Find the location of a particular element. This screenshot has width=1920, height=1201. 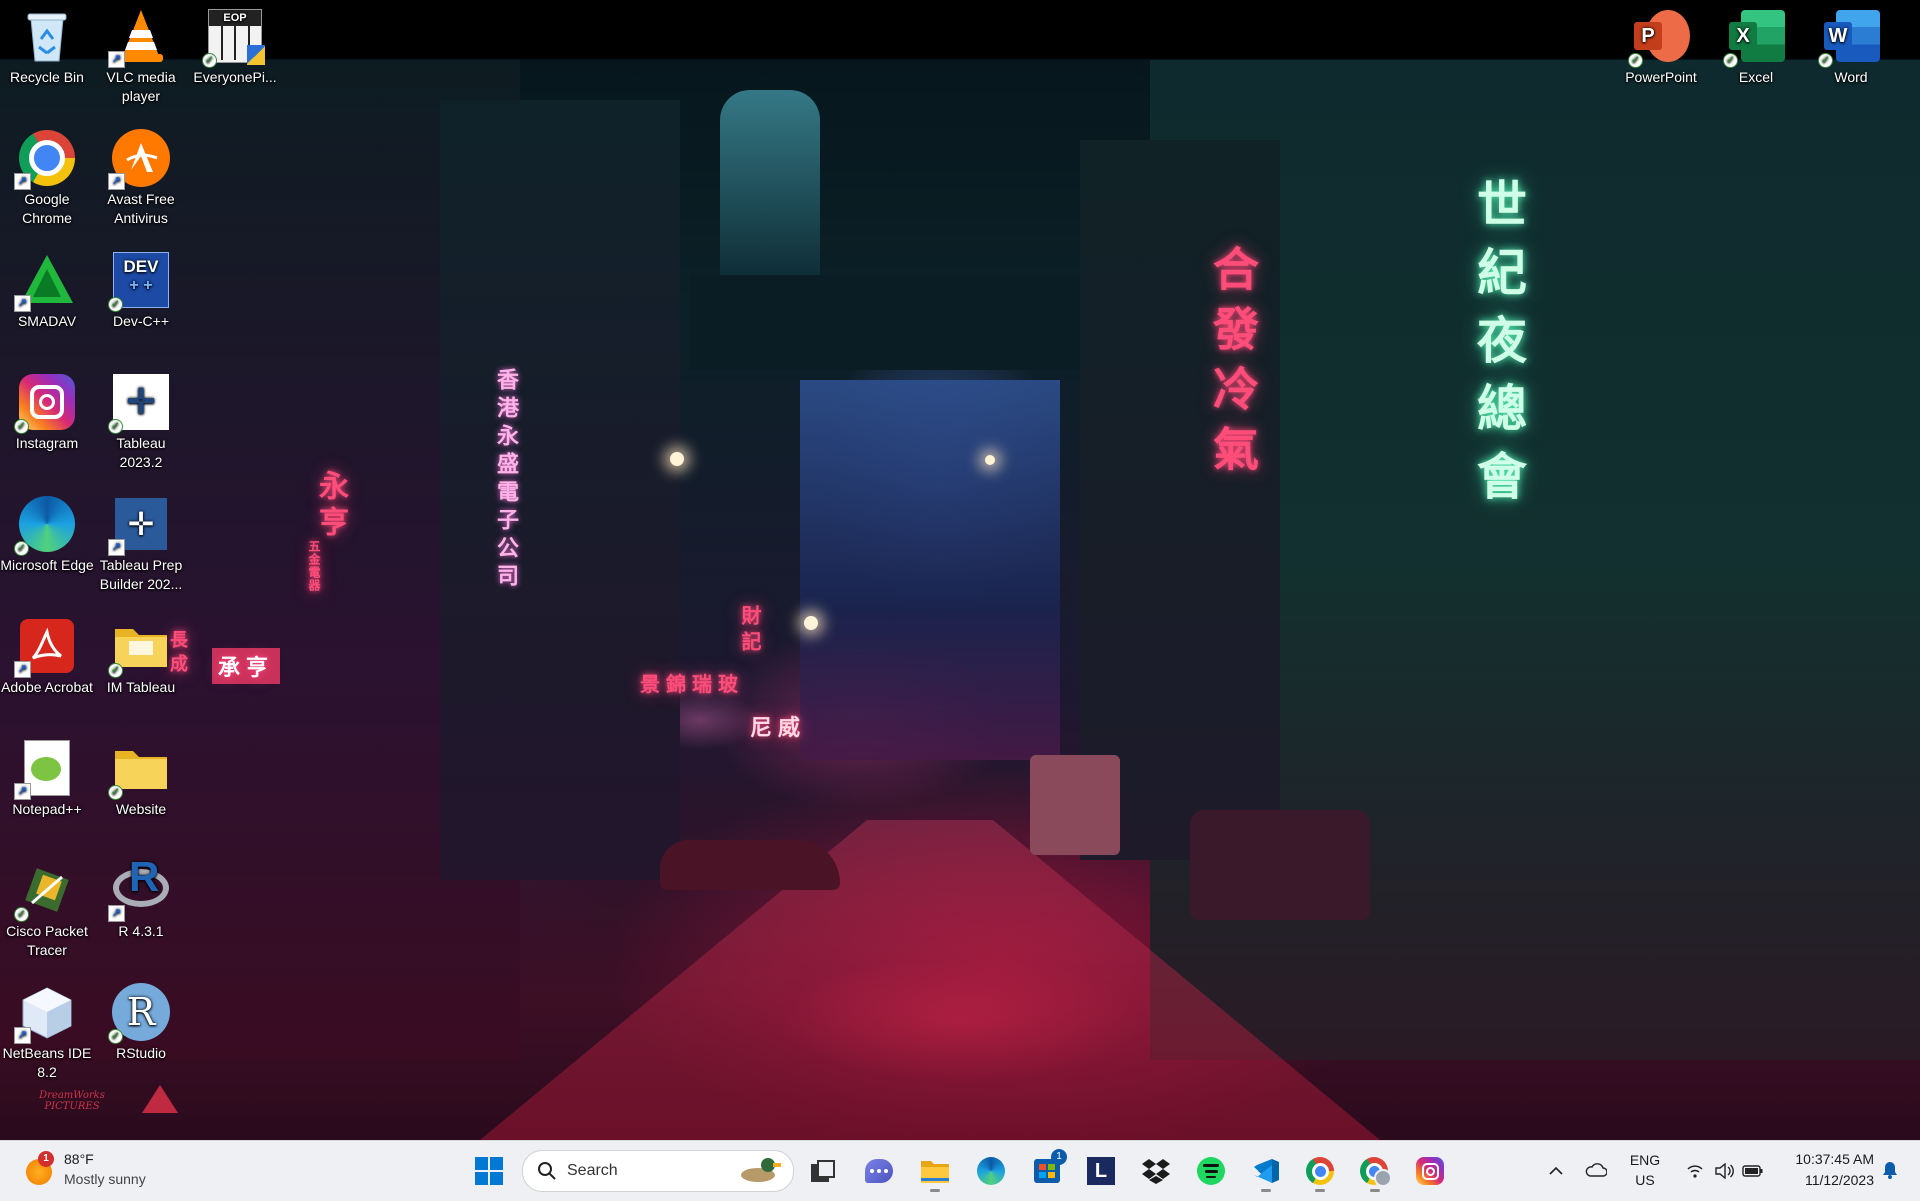

desktop-icon-recycle-bin: Recycle Bin is located at coordinates (47, 46).